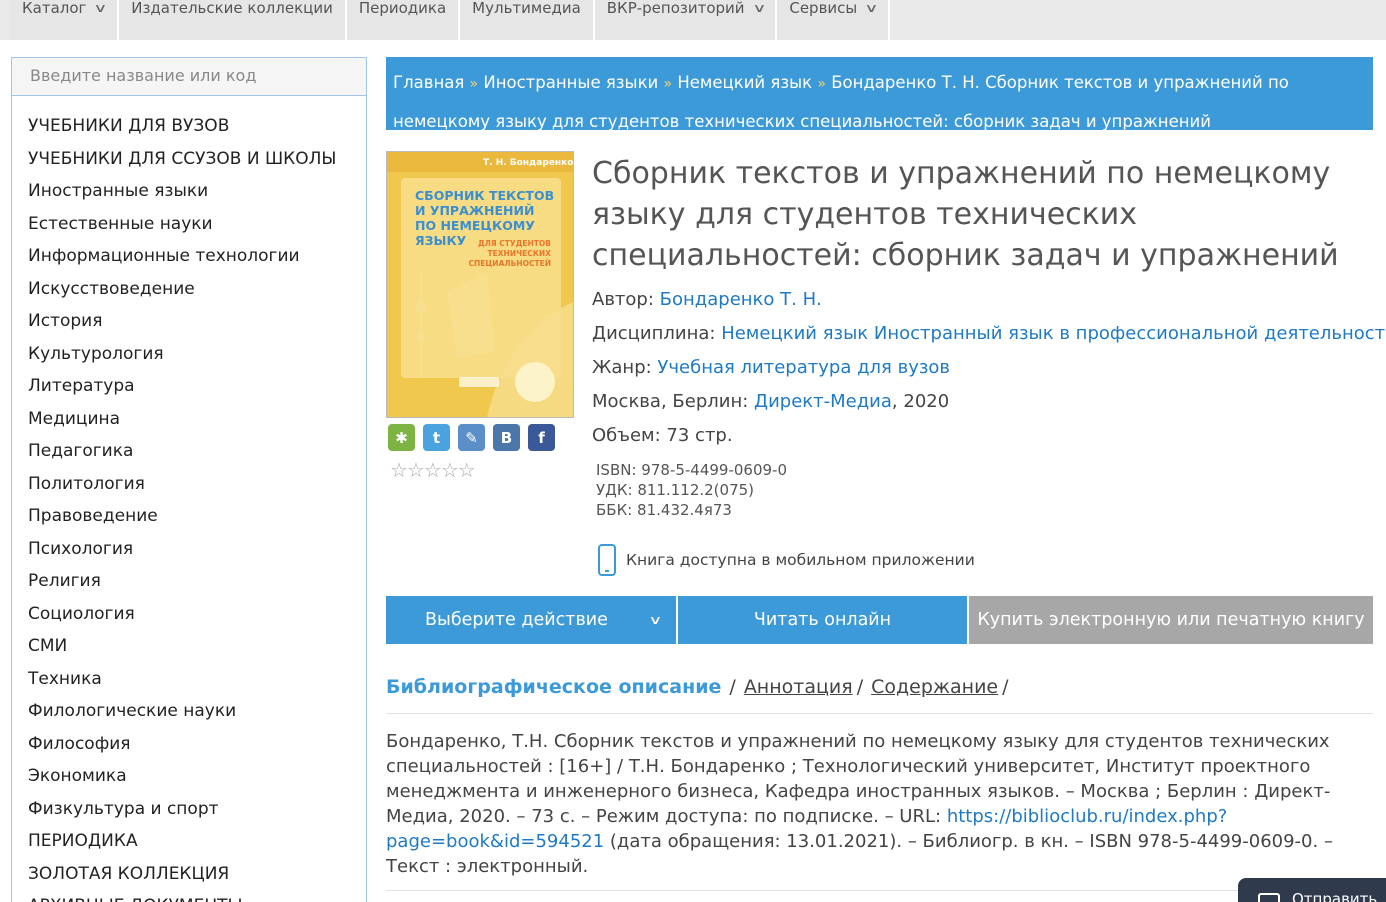 The height and width of the screenshot is (902, 1386). I want to click on nav-item-1: Издательские коллекции, so click(233, 20).